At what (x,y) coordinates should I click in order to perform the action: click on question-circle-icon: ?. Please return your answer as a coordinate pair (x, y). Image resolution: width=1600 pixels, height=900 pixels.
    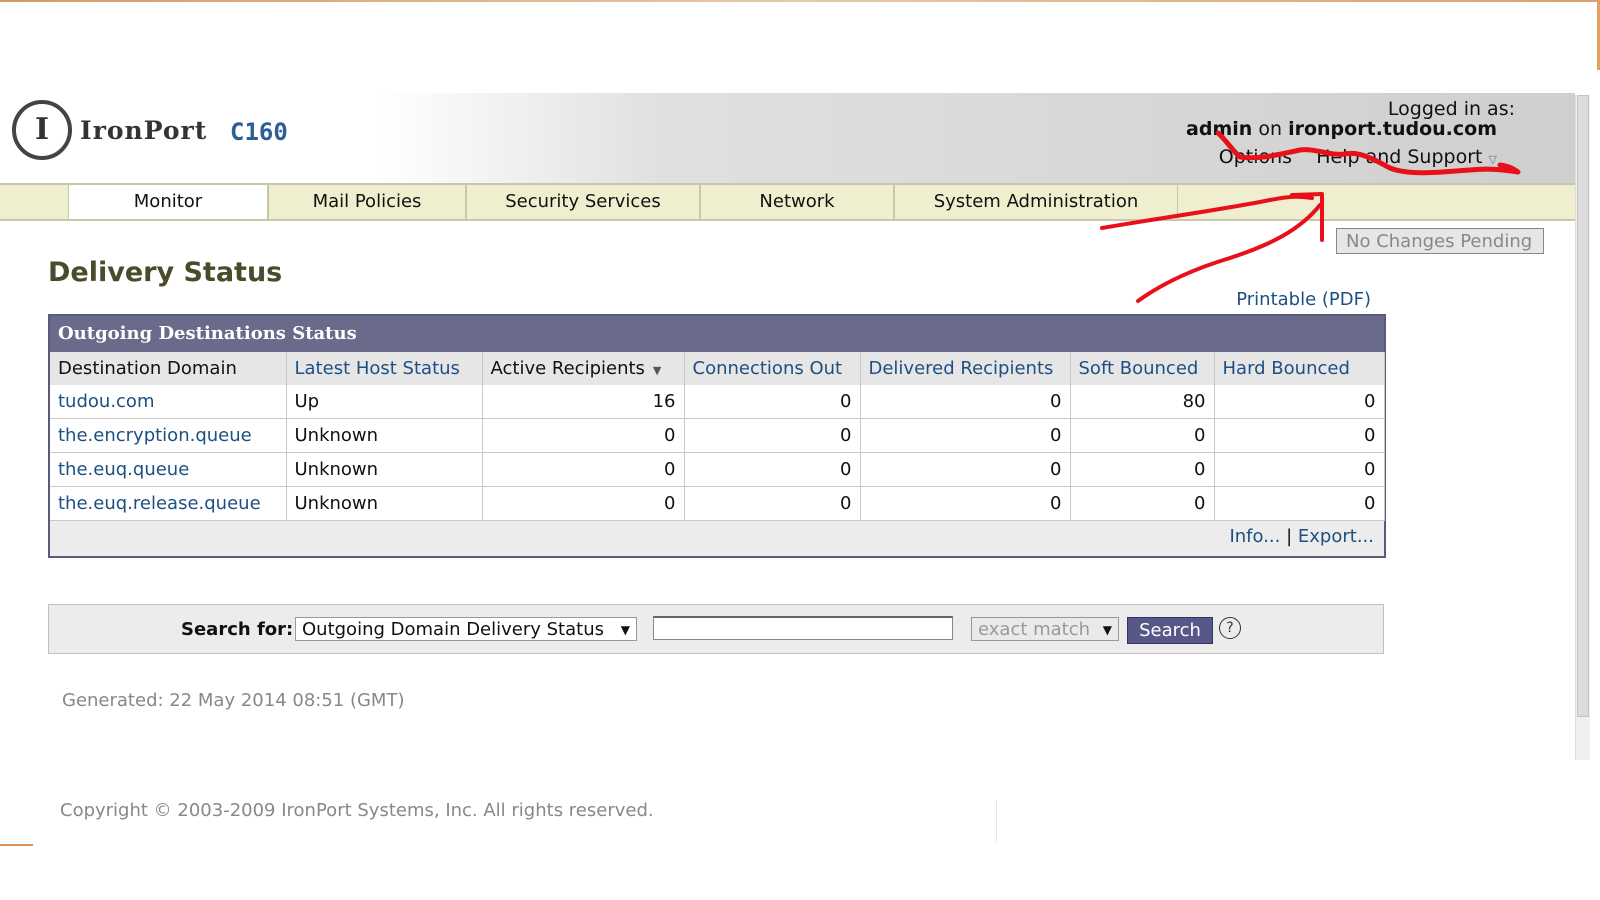
    Looking at the image, I should click on (1230, 628).